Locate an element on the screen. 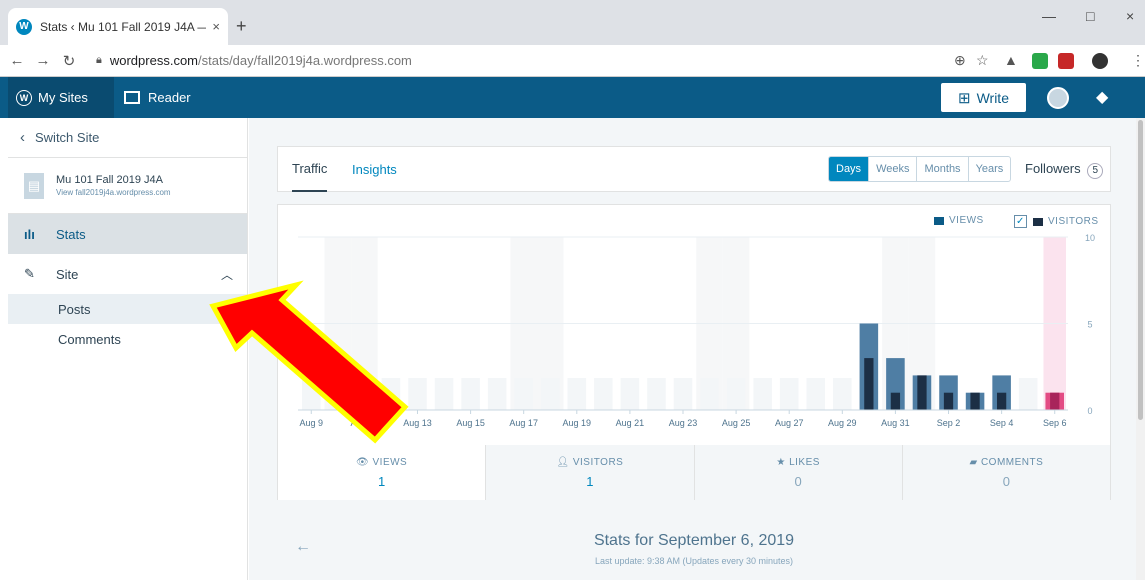 Image resolution: width=1145 pixels, height=580 pixels. tab-title: Stats ‹ Mu 101 Fall 2019 J4A — W is located at coordinates (123, 26).